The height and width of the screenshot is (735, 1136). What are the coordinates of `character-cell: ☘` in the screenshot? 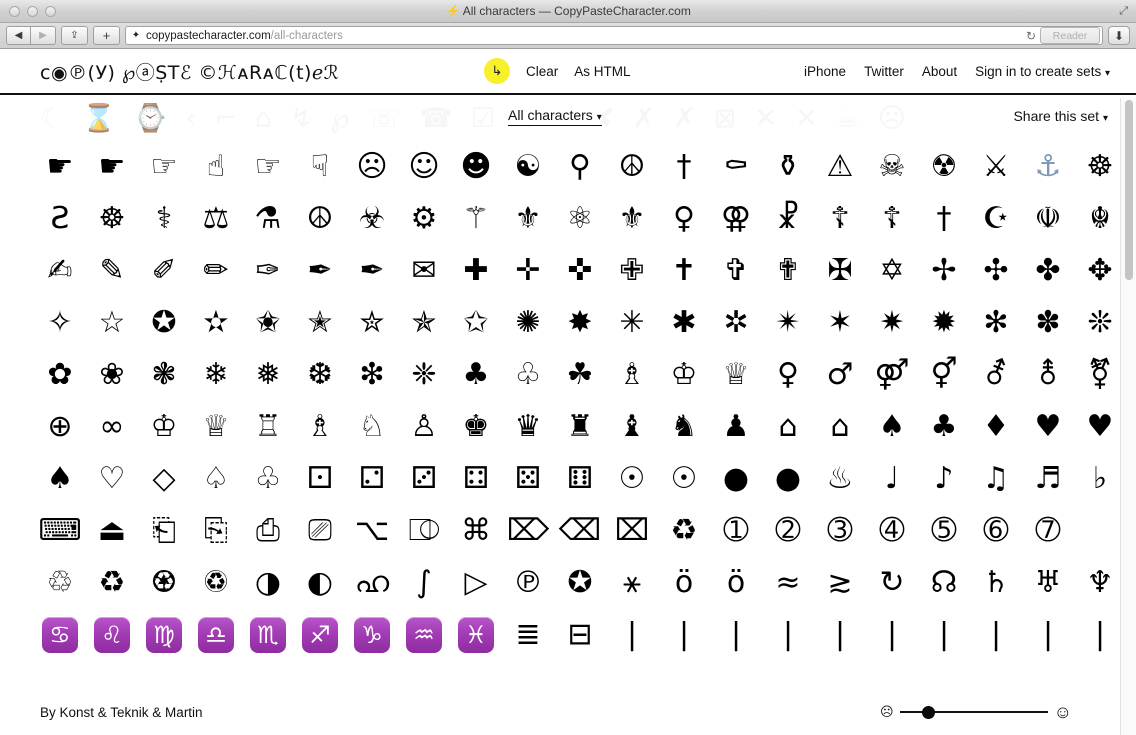 It's located at (580, 375).